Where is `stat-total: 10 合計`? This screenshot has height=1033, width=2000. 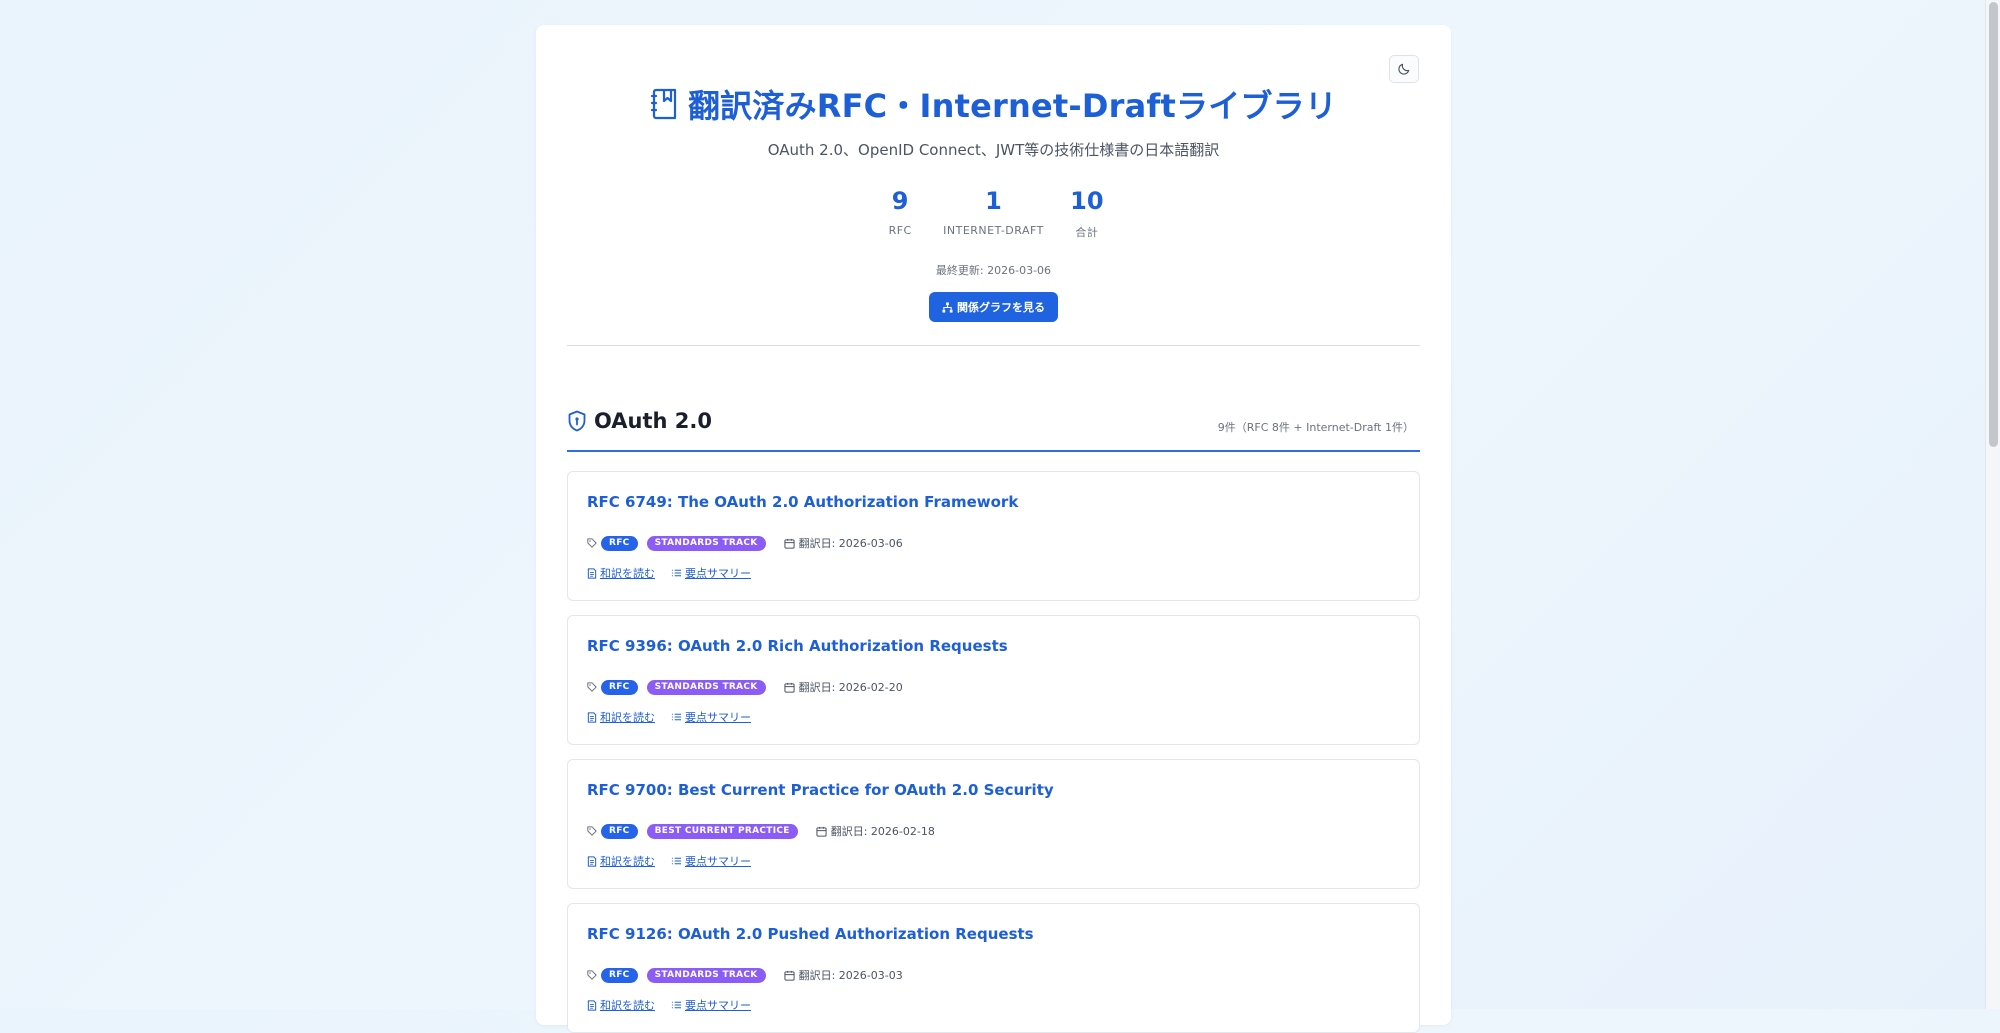
stat-total: 10 合計 is located at coordinates (1087, 213).